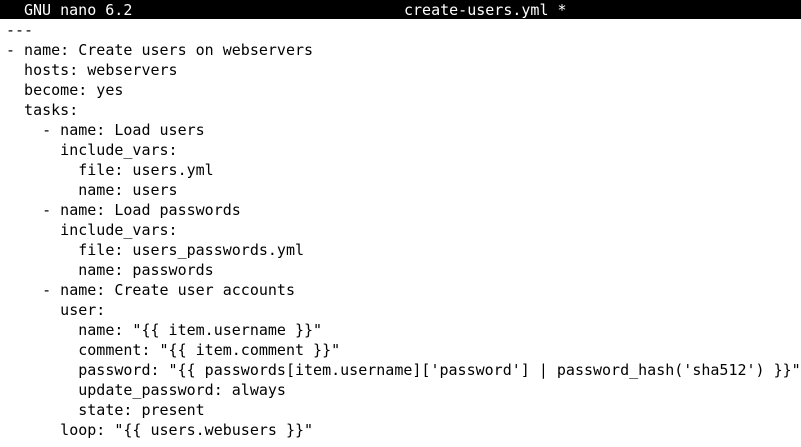 This screenshot has height=447, width=801. I want to click on editor-line: user:, so click(403, 310).